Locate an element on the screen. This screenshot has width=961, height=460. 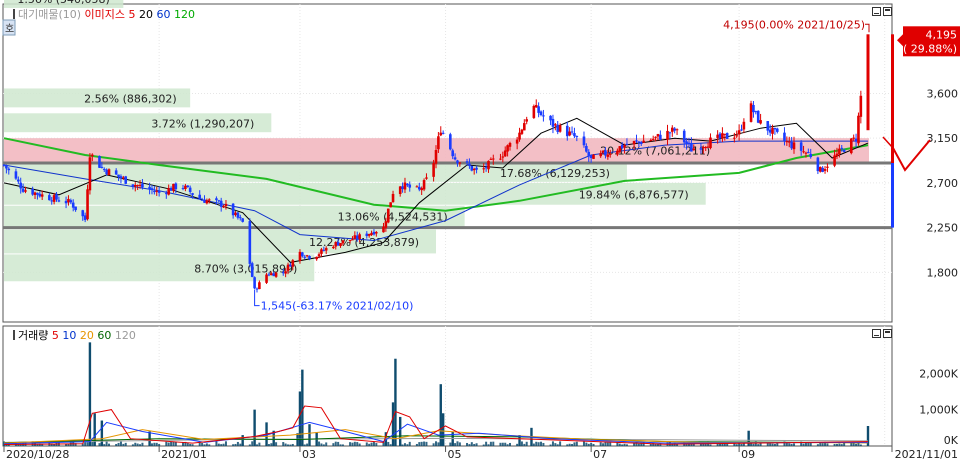
volume-axis: 0K 1,000K 2,000K is located at coordinates (938, 407).